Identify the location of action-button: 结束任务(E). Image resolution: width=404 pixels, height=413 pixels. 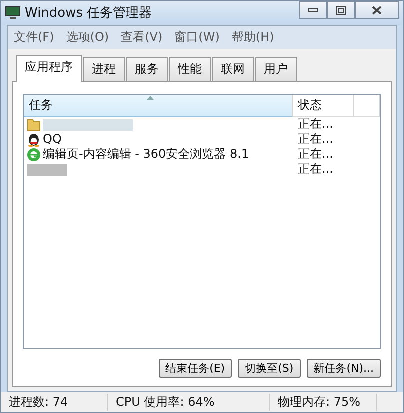
(195, 368).